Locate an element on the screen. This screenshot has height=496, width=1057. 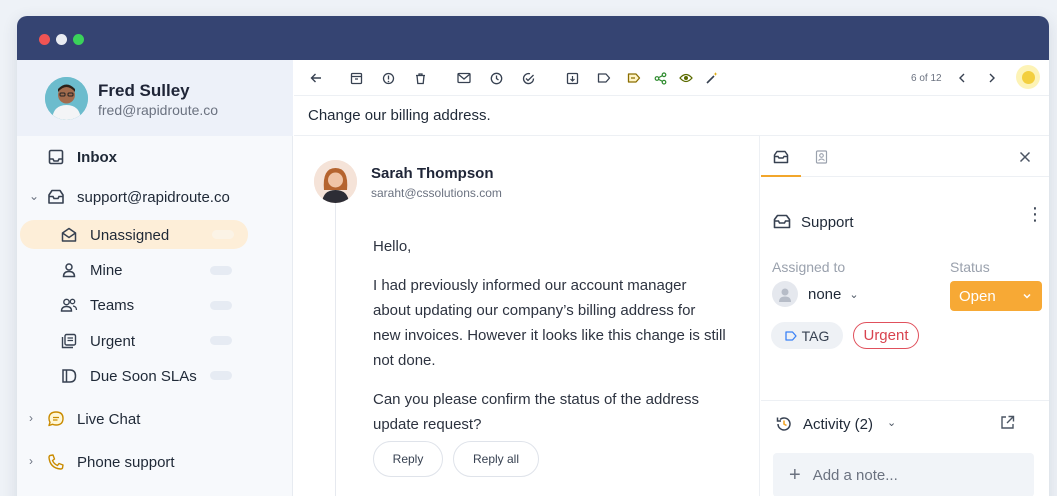
sidebar-item-due-soon-slas: Due Soon SLAs is located at coordinates (128, 376).